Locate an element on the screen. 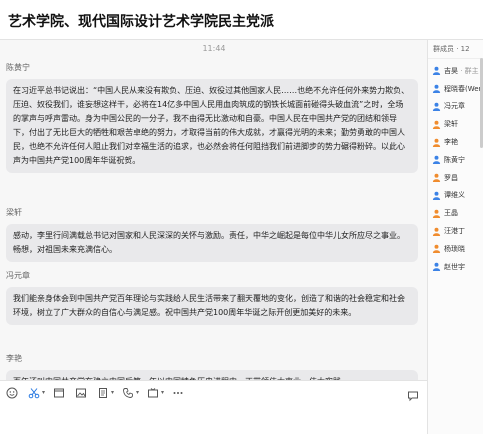 Image resolution: width=483 pixels, height=434 pixels. chat-history-icon is located at coordinates (413, 394).